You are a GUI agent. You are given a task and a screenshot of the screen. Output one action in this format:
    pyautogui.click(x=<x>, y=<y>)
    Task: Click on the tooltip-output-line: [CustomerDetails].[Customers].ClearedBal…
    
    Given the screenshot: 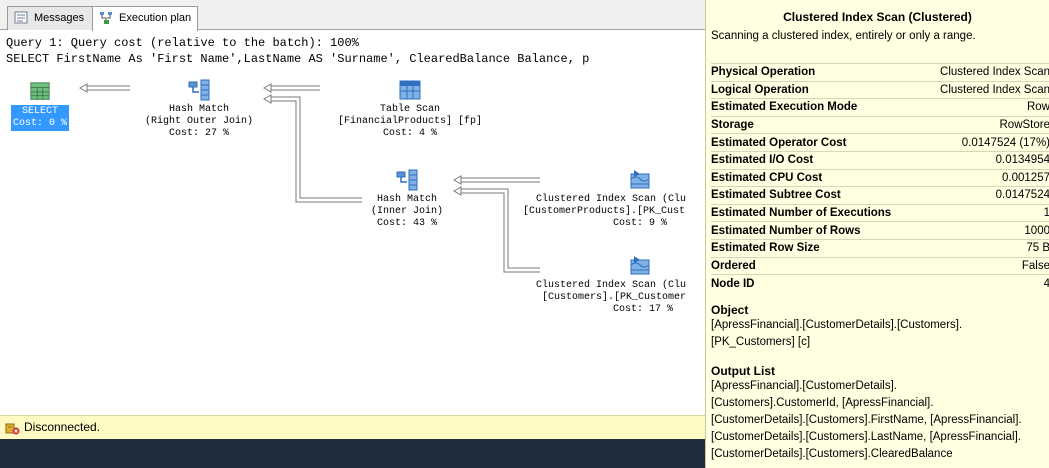 What is the action you would take?
    pyautogui.click(x=832, y=454)
    